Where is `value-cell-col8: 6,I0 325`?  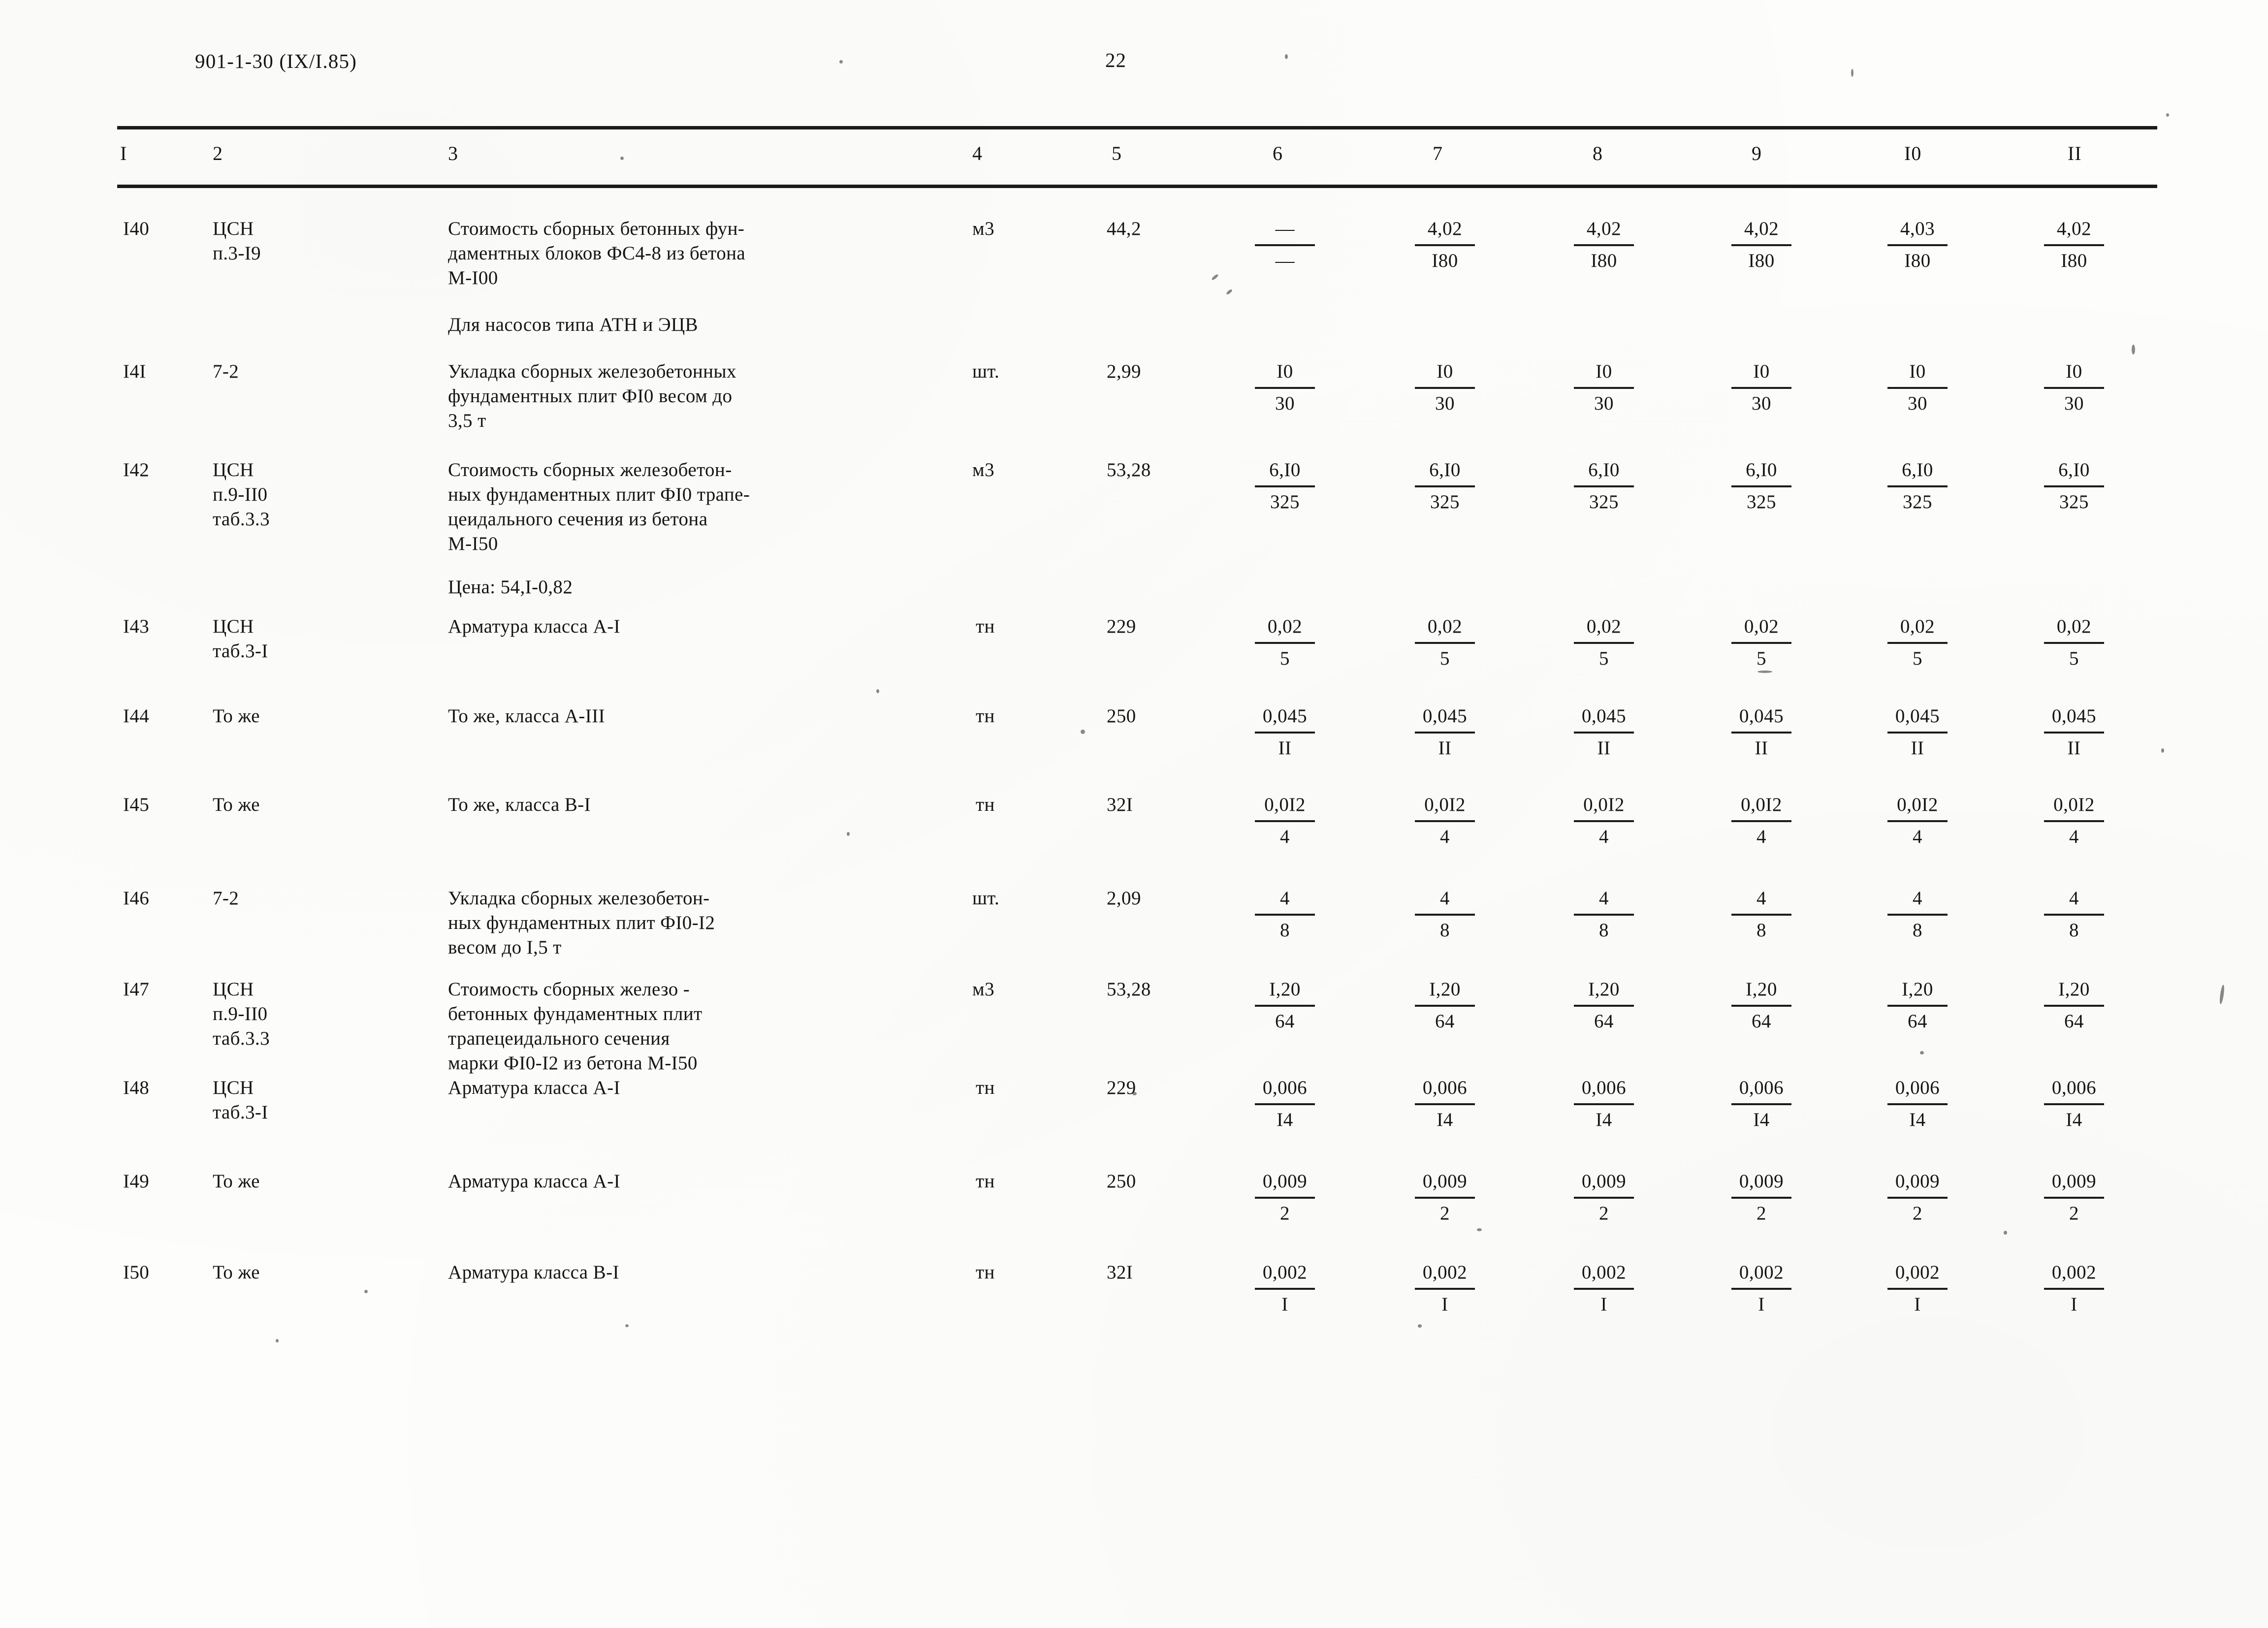 value-cell-col8: 6,I0 325 is located at coordinates (1604, 486).